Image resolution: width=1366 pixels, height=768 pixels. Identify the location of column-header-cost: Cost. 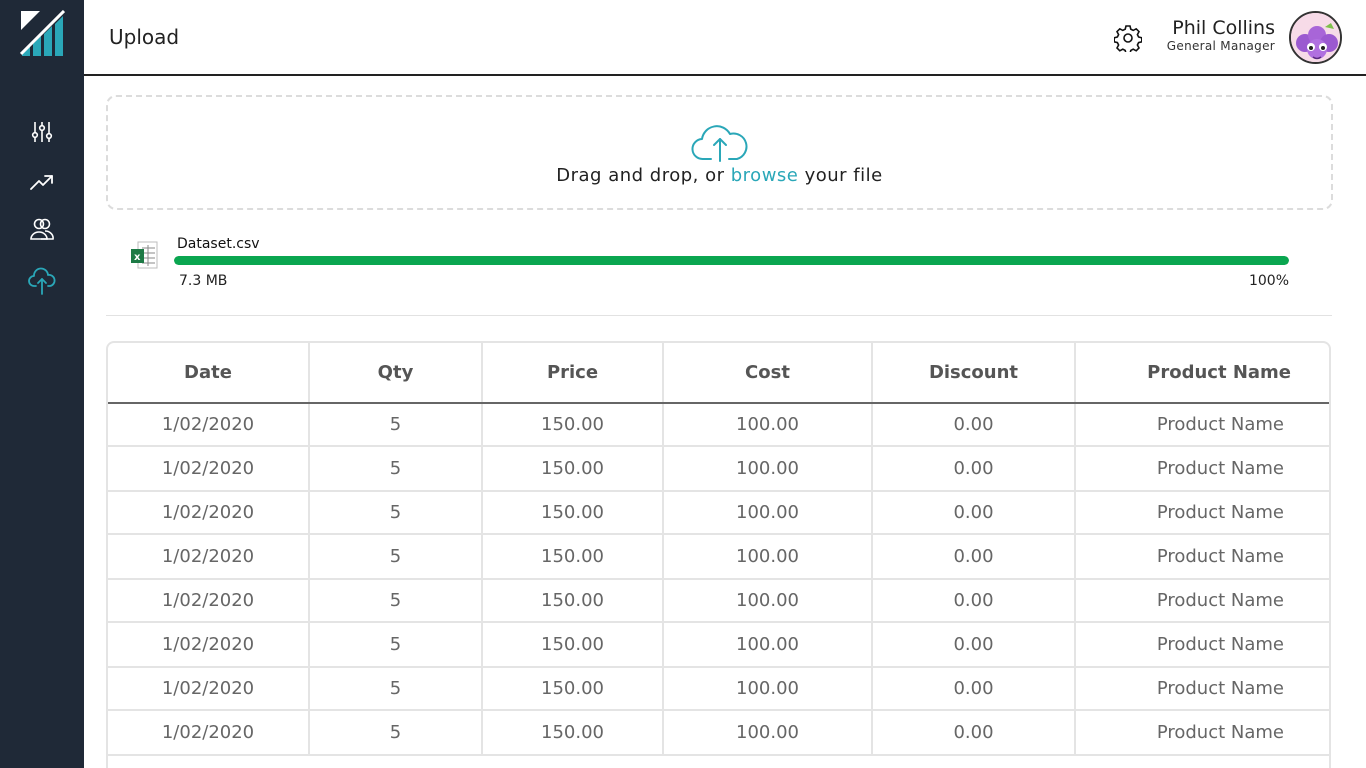
(768, 373).